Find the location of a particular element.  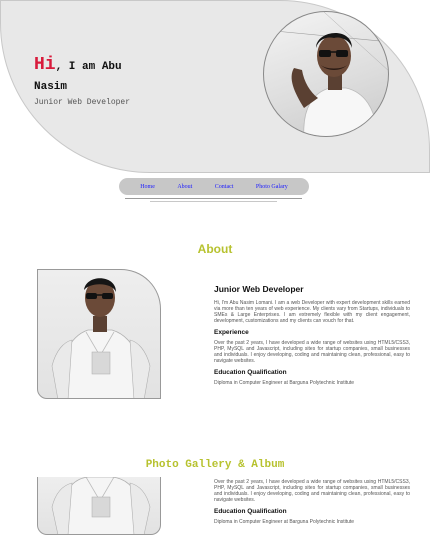

about-section-title: About is located at coordinates (215, 249).